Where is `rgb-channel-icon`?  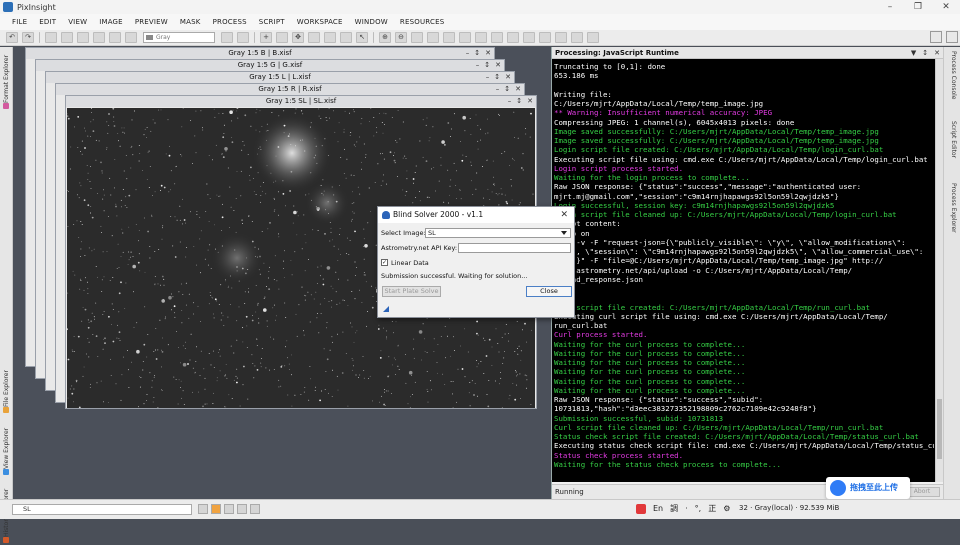 rgb-channel-icon is located at coordinates (115, 37).